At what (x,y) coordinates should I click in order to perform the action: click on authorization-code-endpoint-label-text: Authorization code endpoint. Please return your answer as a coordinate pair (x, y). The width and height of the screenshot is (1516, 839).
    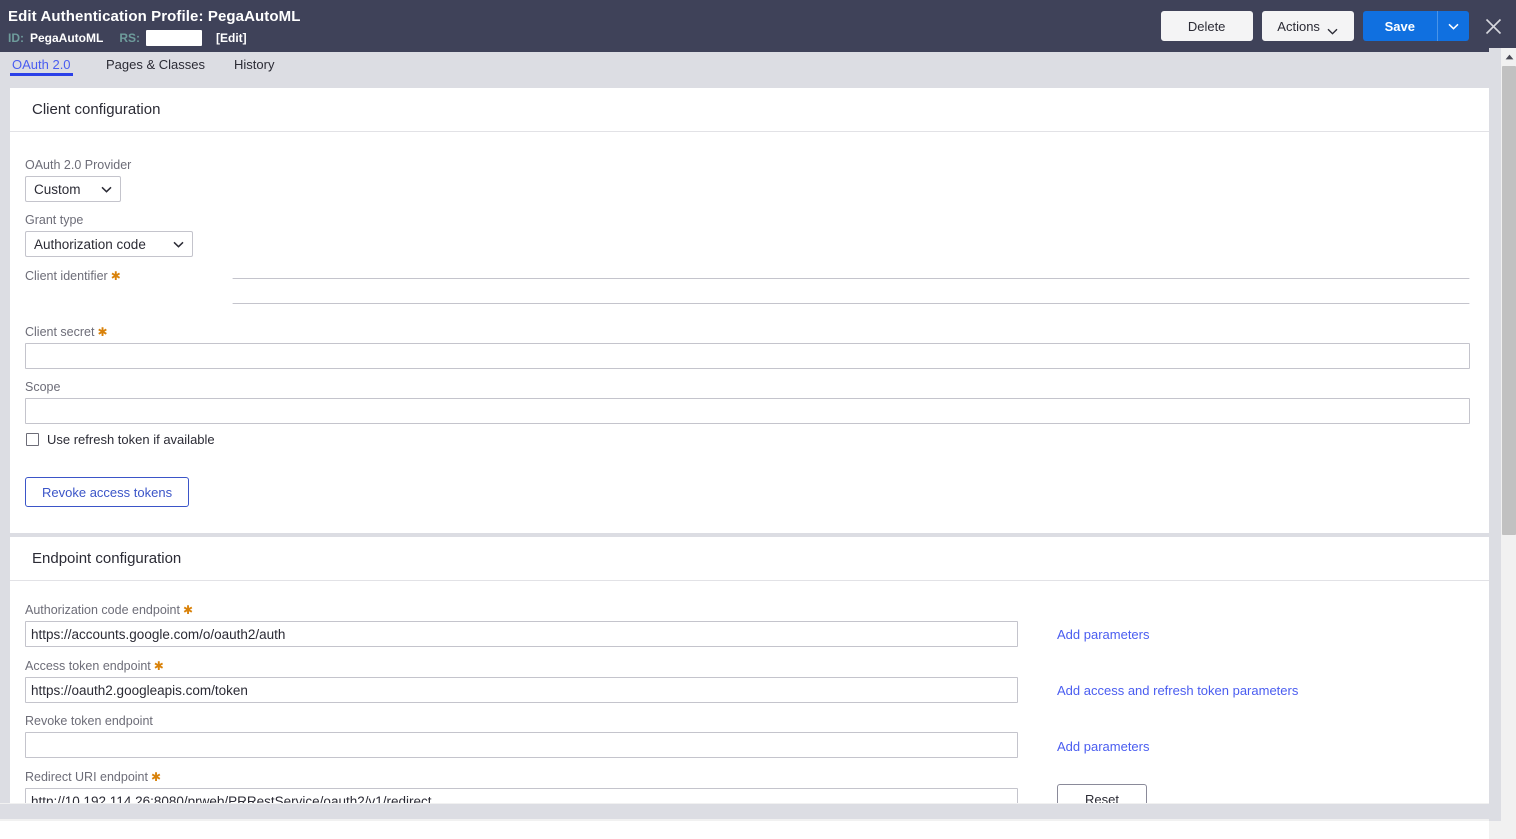
    Looking at the image, I should click on (102, 610).